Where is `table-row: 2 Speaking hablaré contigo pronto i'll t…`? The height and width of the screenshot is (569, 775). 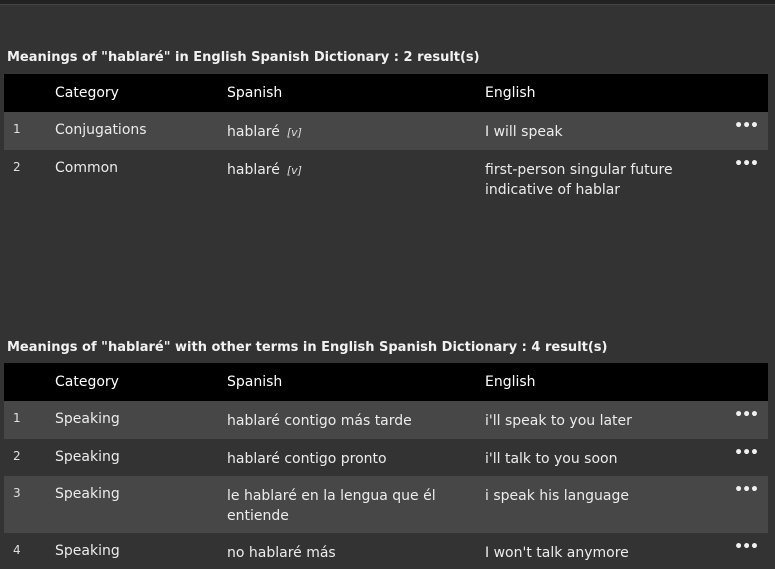
table-row: 2 Speaking hablaré contigo pronto i'll t… is located at coordinates (386, 457).